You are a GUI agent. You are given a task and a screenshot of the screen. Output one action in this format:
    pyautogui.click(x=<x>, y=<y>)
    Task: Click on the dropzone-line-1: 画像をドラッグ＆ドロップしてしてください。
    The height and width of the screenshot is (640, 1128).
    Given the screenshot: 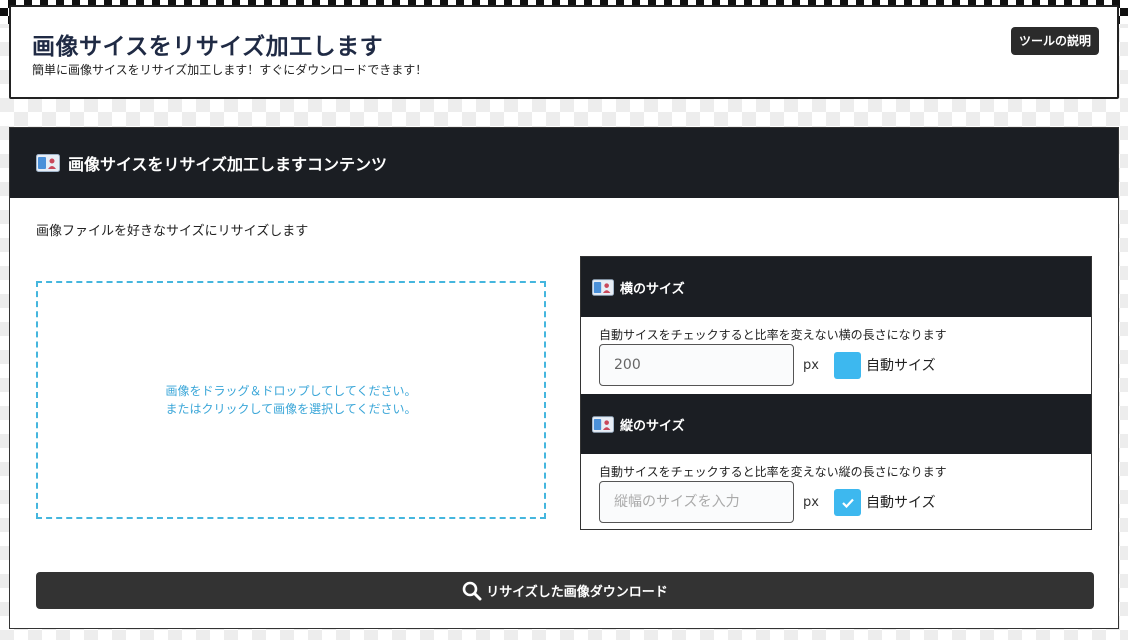 What is the action you would take?
    pyautogui.click(x=291, y=391)
    